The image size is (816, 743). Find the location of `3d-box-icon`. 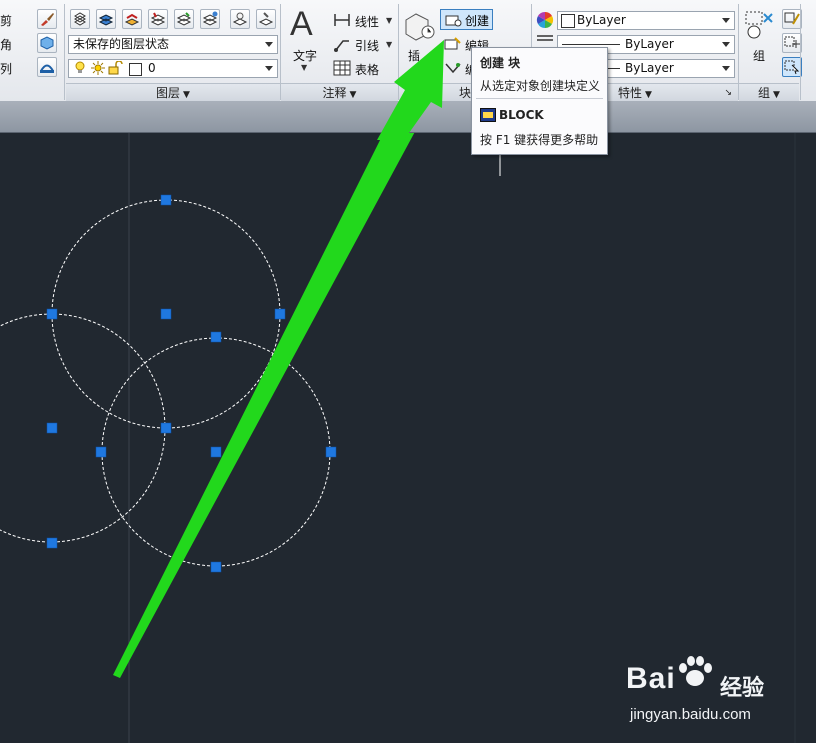

3d-box-icon is located at coordinates (47, 43).